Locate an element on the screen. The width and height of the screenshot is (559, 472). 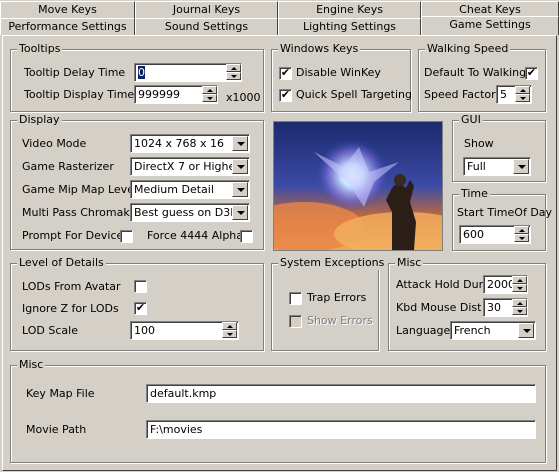
tooltip-display-unit: x1000 is located at coordinates (243, 97).